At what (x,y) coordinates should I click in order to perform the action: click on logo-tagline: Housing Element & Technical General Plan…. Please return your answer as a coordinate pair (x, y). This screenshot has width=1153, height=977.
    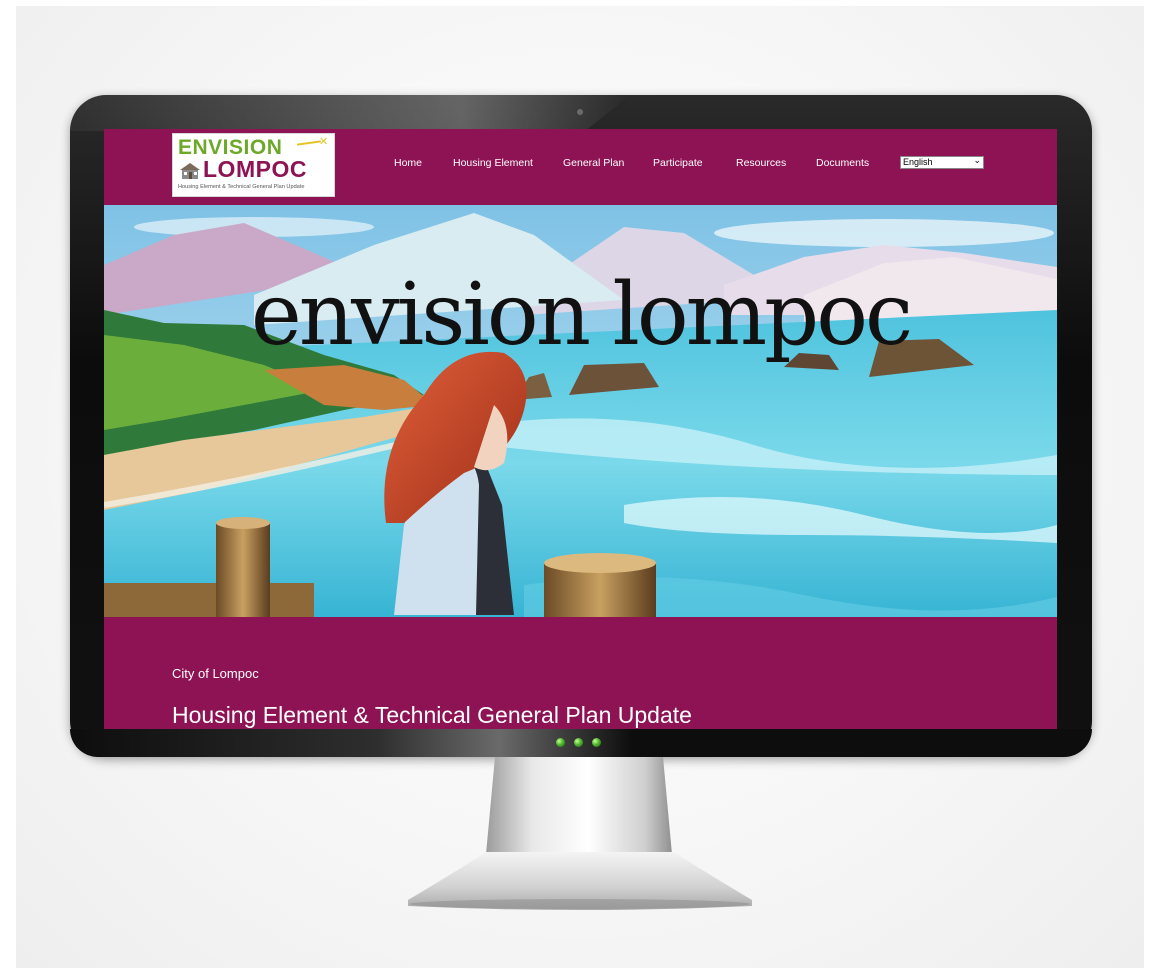
    Looking at the image, I should click on (241, 187).